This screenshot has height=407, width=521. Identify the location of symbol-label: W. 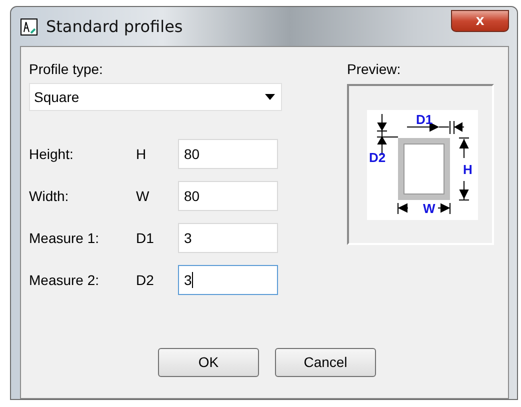
(143, 196).